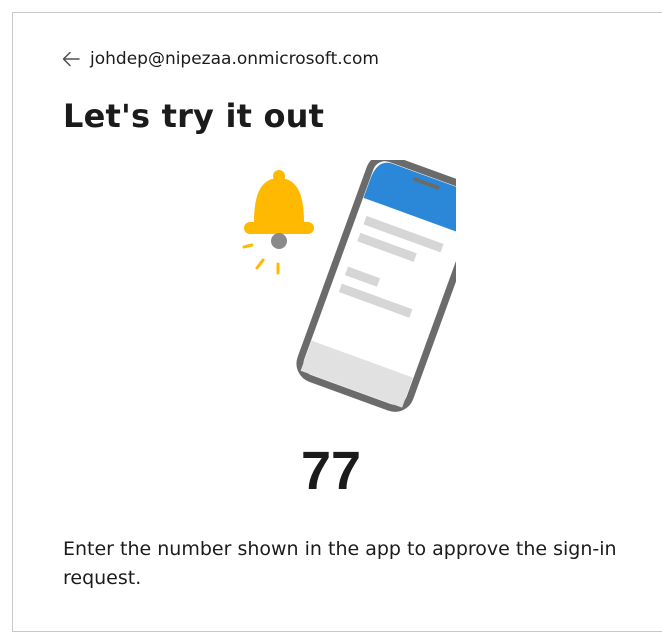 Image resolution: width=662 pixels, height=632 pixels. Describe the element at coordinates (194, 116) in the screenshot. I see `page-title: Let's try it out` at that location.